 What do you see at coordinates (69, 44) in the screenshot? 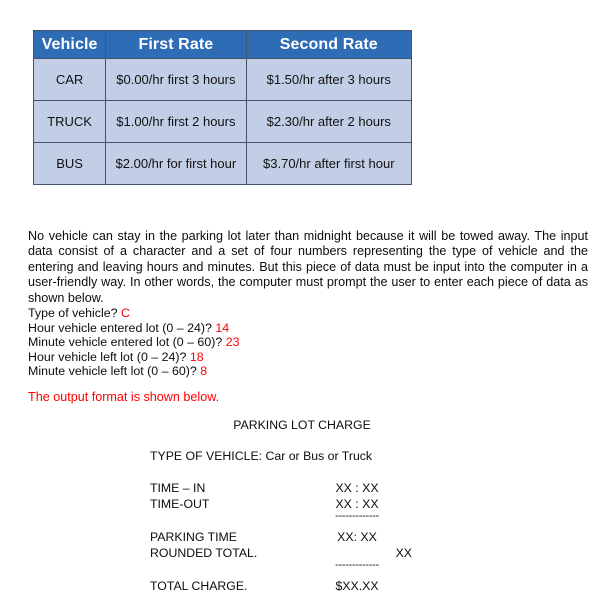
I see `column-header-vehicle: Vehicle` at bounding box center [69, 44].